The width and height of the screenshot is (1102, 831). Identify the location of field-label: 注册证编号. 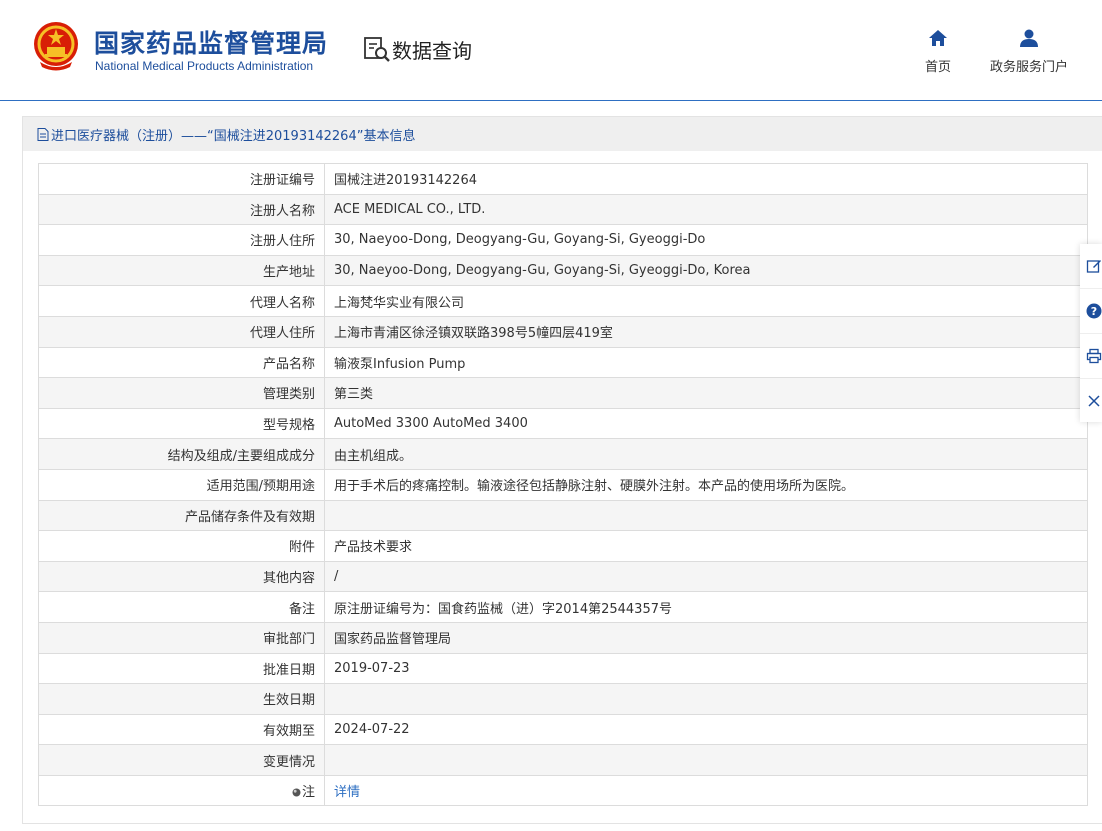
(181, 179).